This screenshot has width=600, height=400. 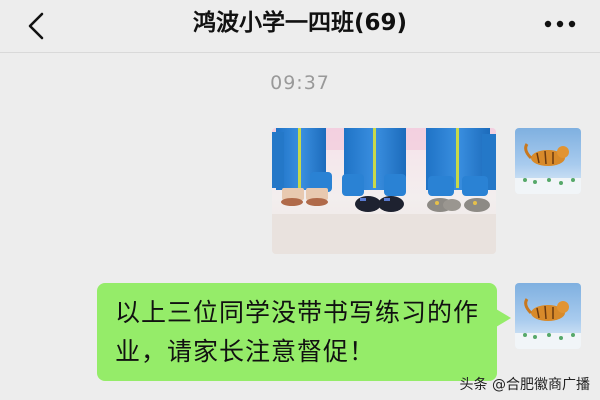 I want to click on chat-header: 鸿波小学一四班(69), so click(x=300, y=26).